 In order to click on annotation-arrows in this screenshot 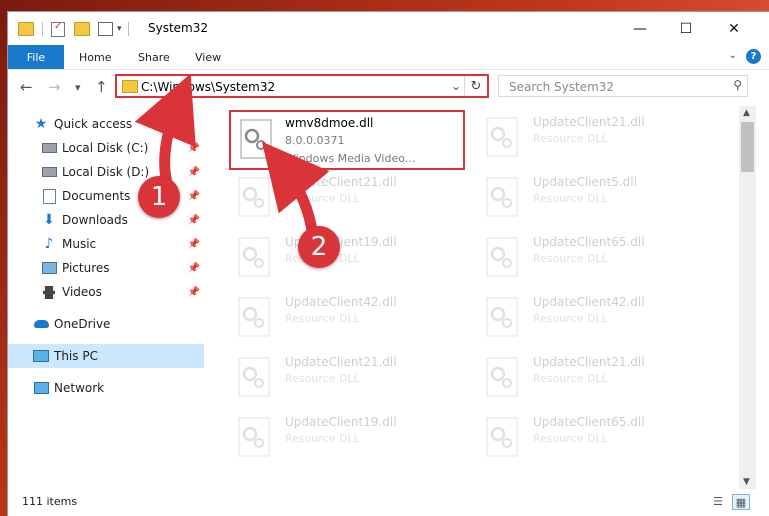, I will do `click(232, 158)`.